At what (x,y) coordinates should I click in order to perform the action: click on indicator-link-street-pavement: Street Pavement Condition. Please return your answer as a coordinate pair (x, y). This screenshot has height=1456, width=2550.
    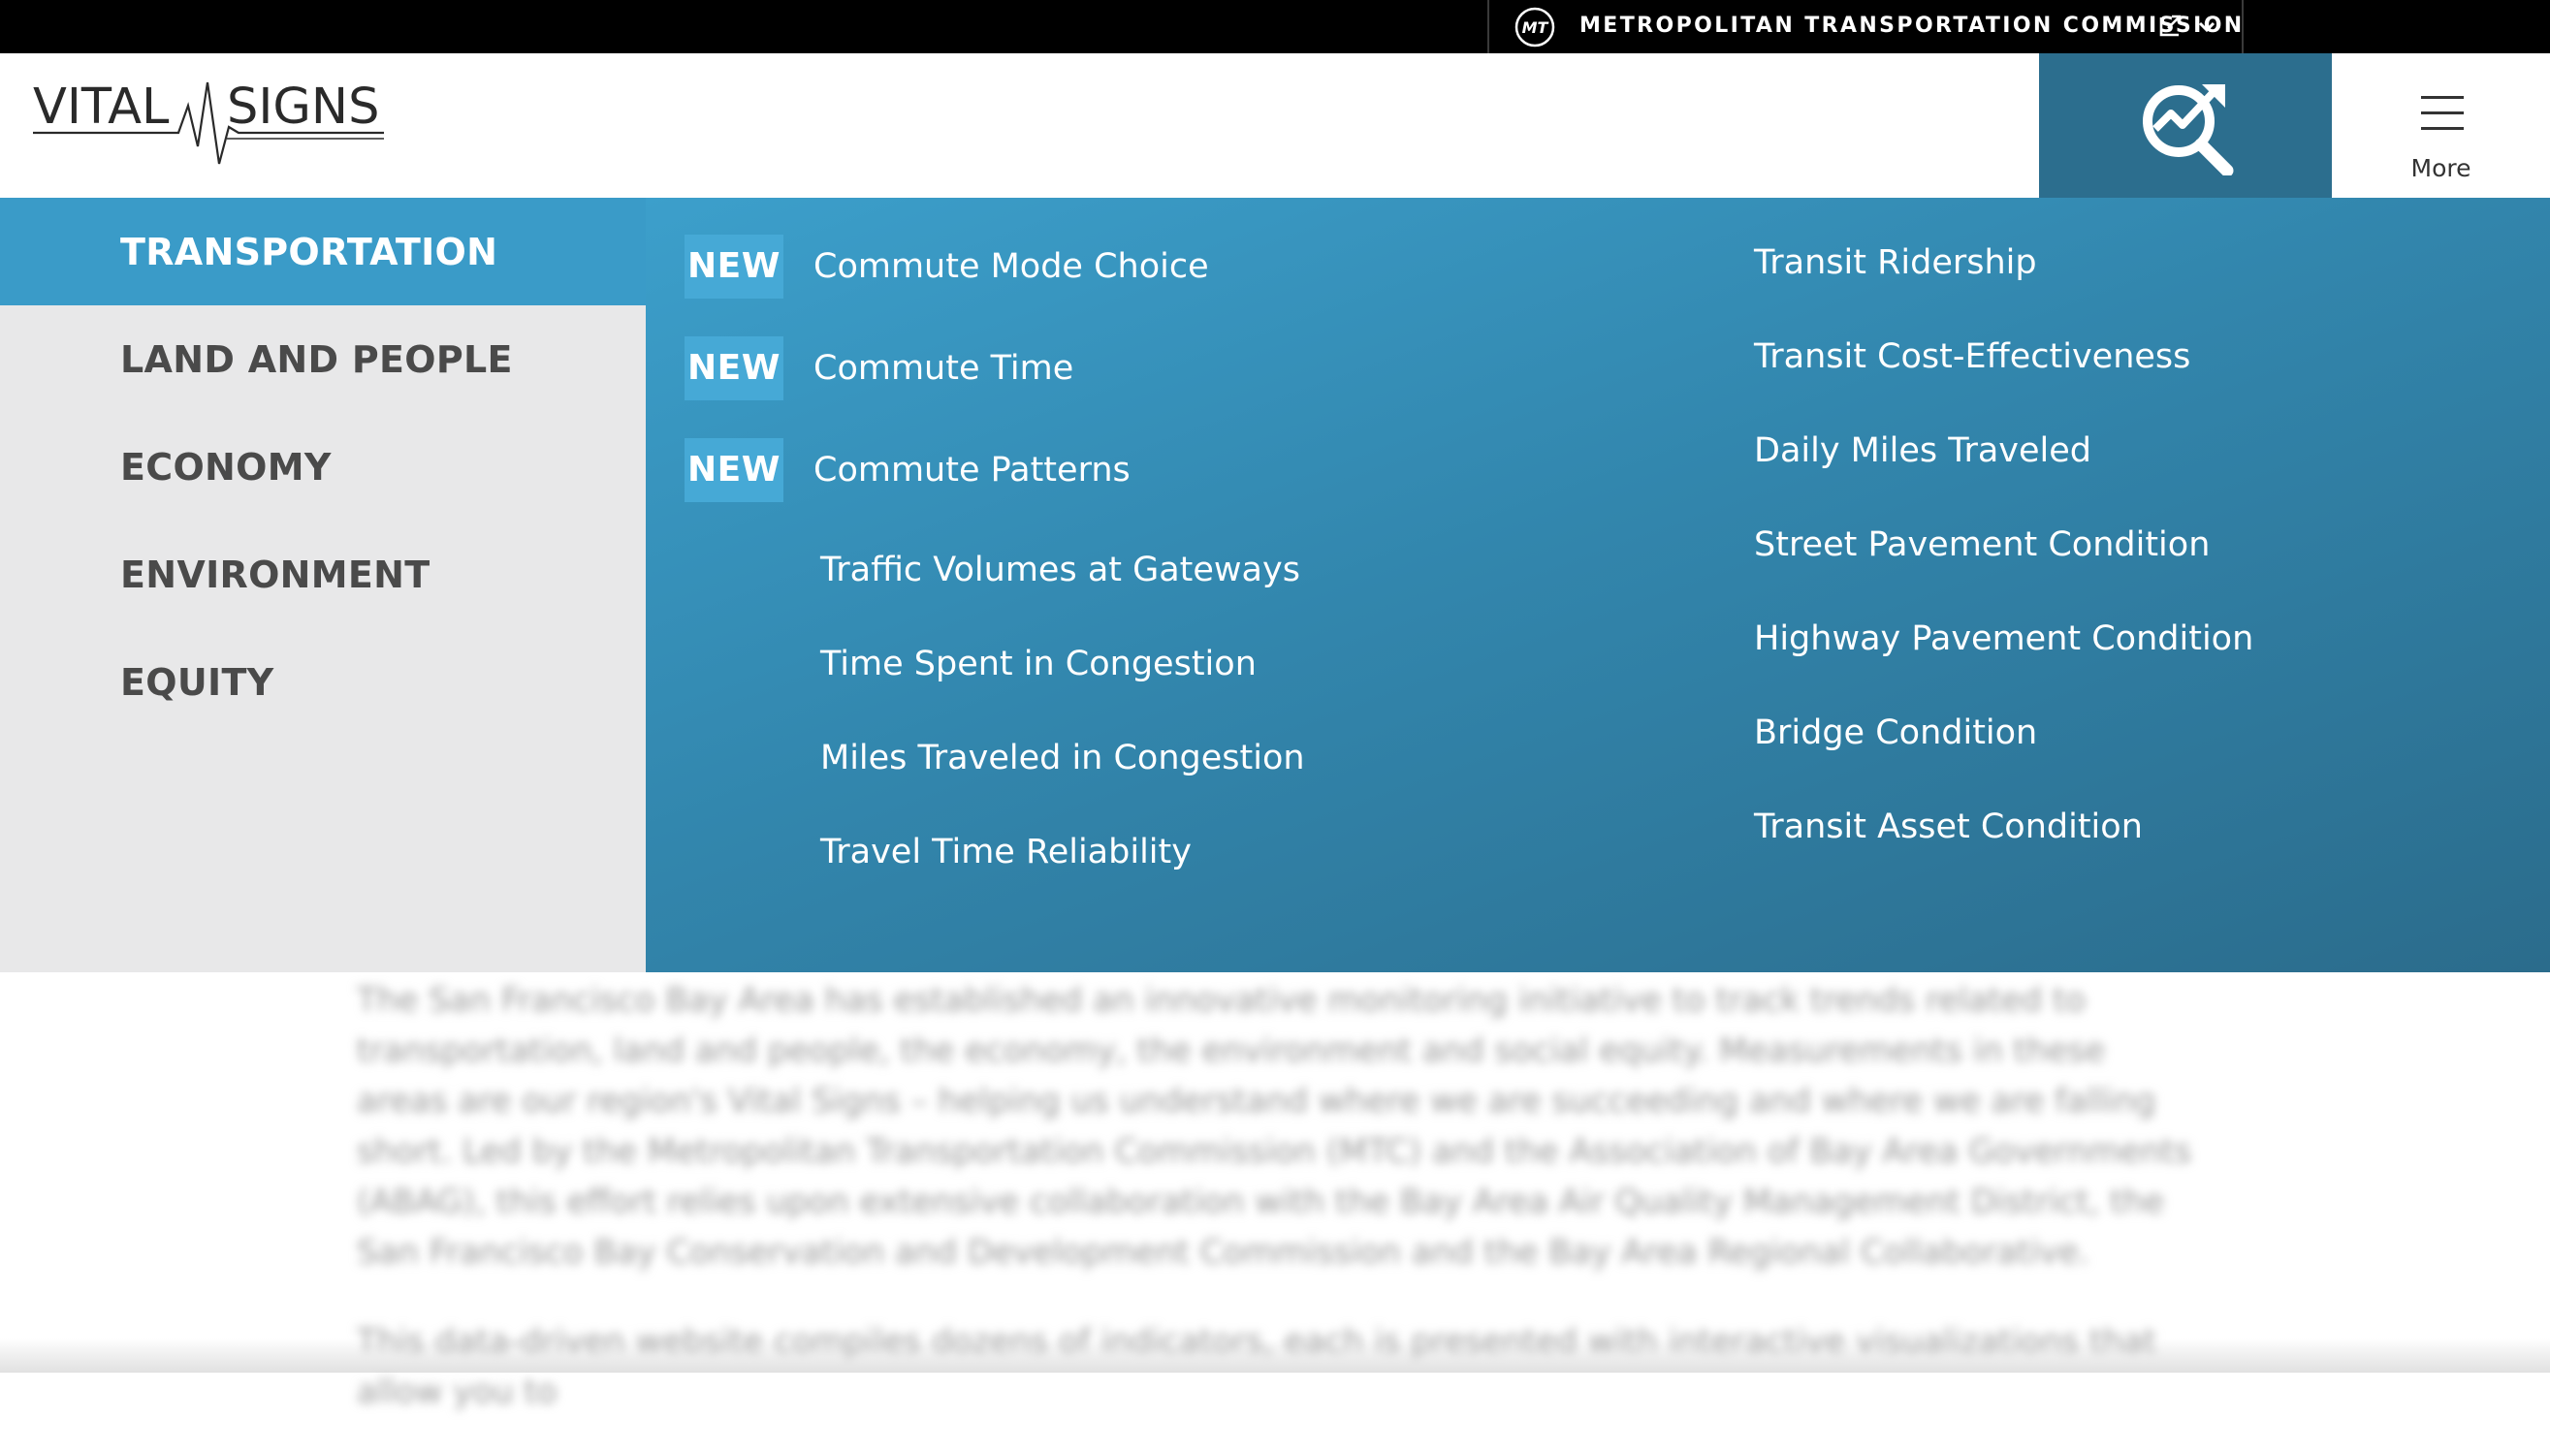
    Looking at the image, I should click on (1982, 545).